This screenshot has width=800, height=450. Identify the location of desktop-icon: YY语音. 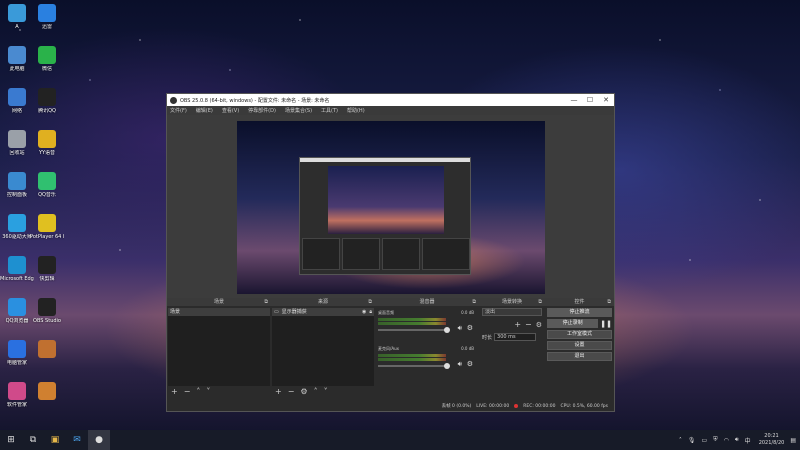
(47, 143).